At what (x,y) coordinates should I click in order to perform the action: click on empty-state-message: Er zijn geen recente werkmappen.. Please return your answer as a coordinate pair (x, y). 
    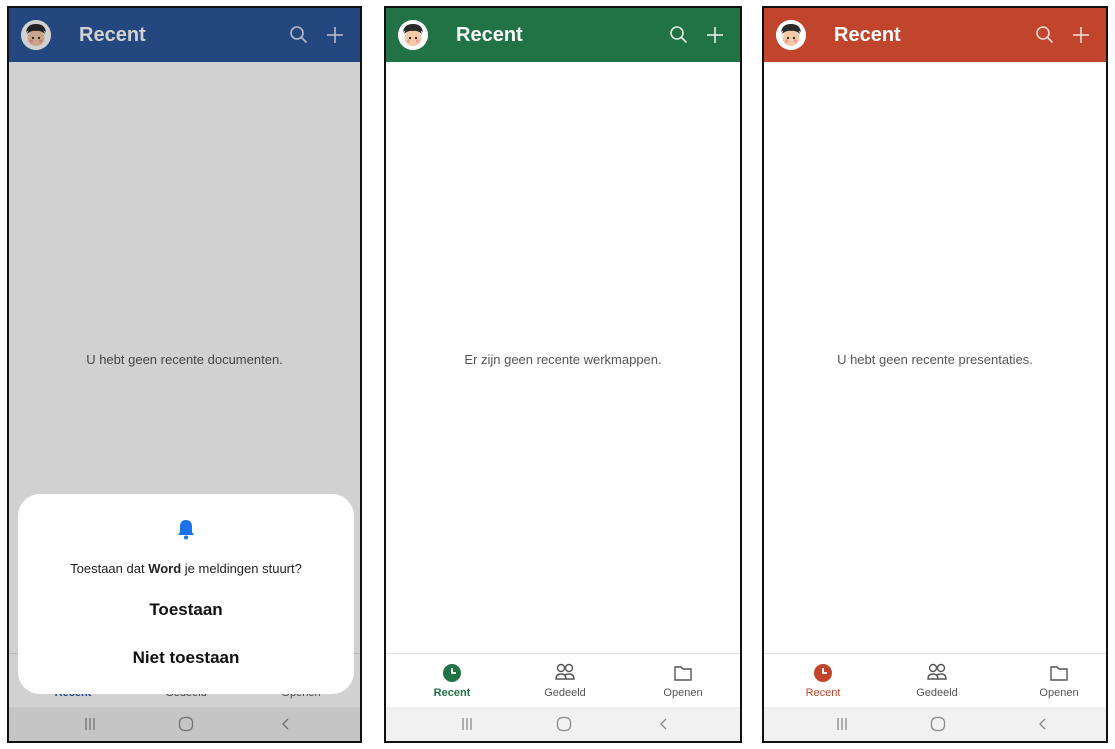
    Looking at the image, I should click on (563, 359).